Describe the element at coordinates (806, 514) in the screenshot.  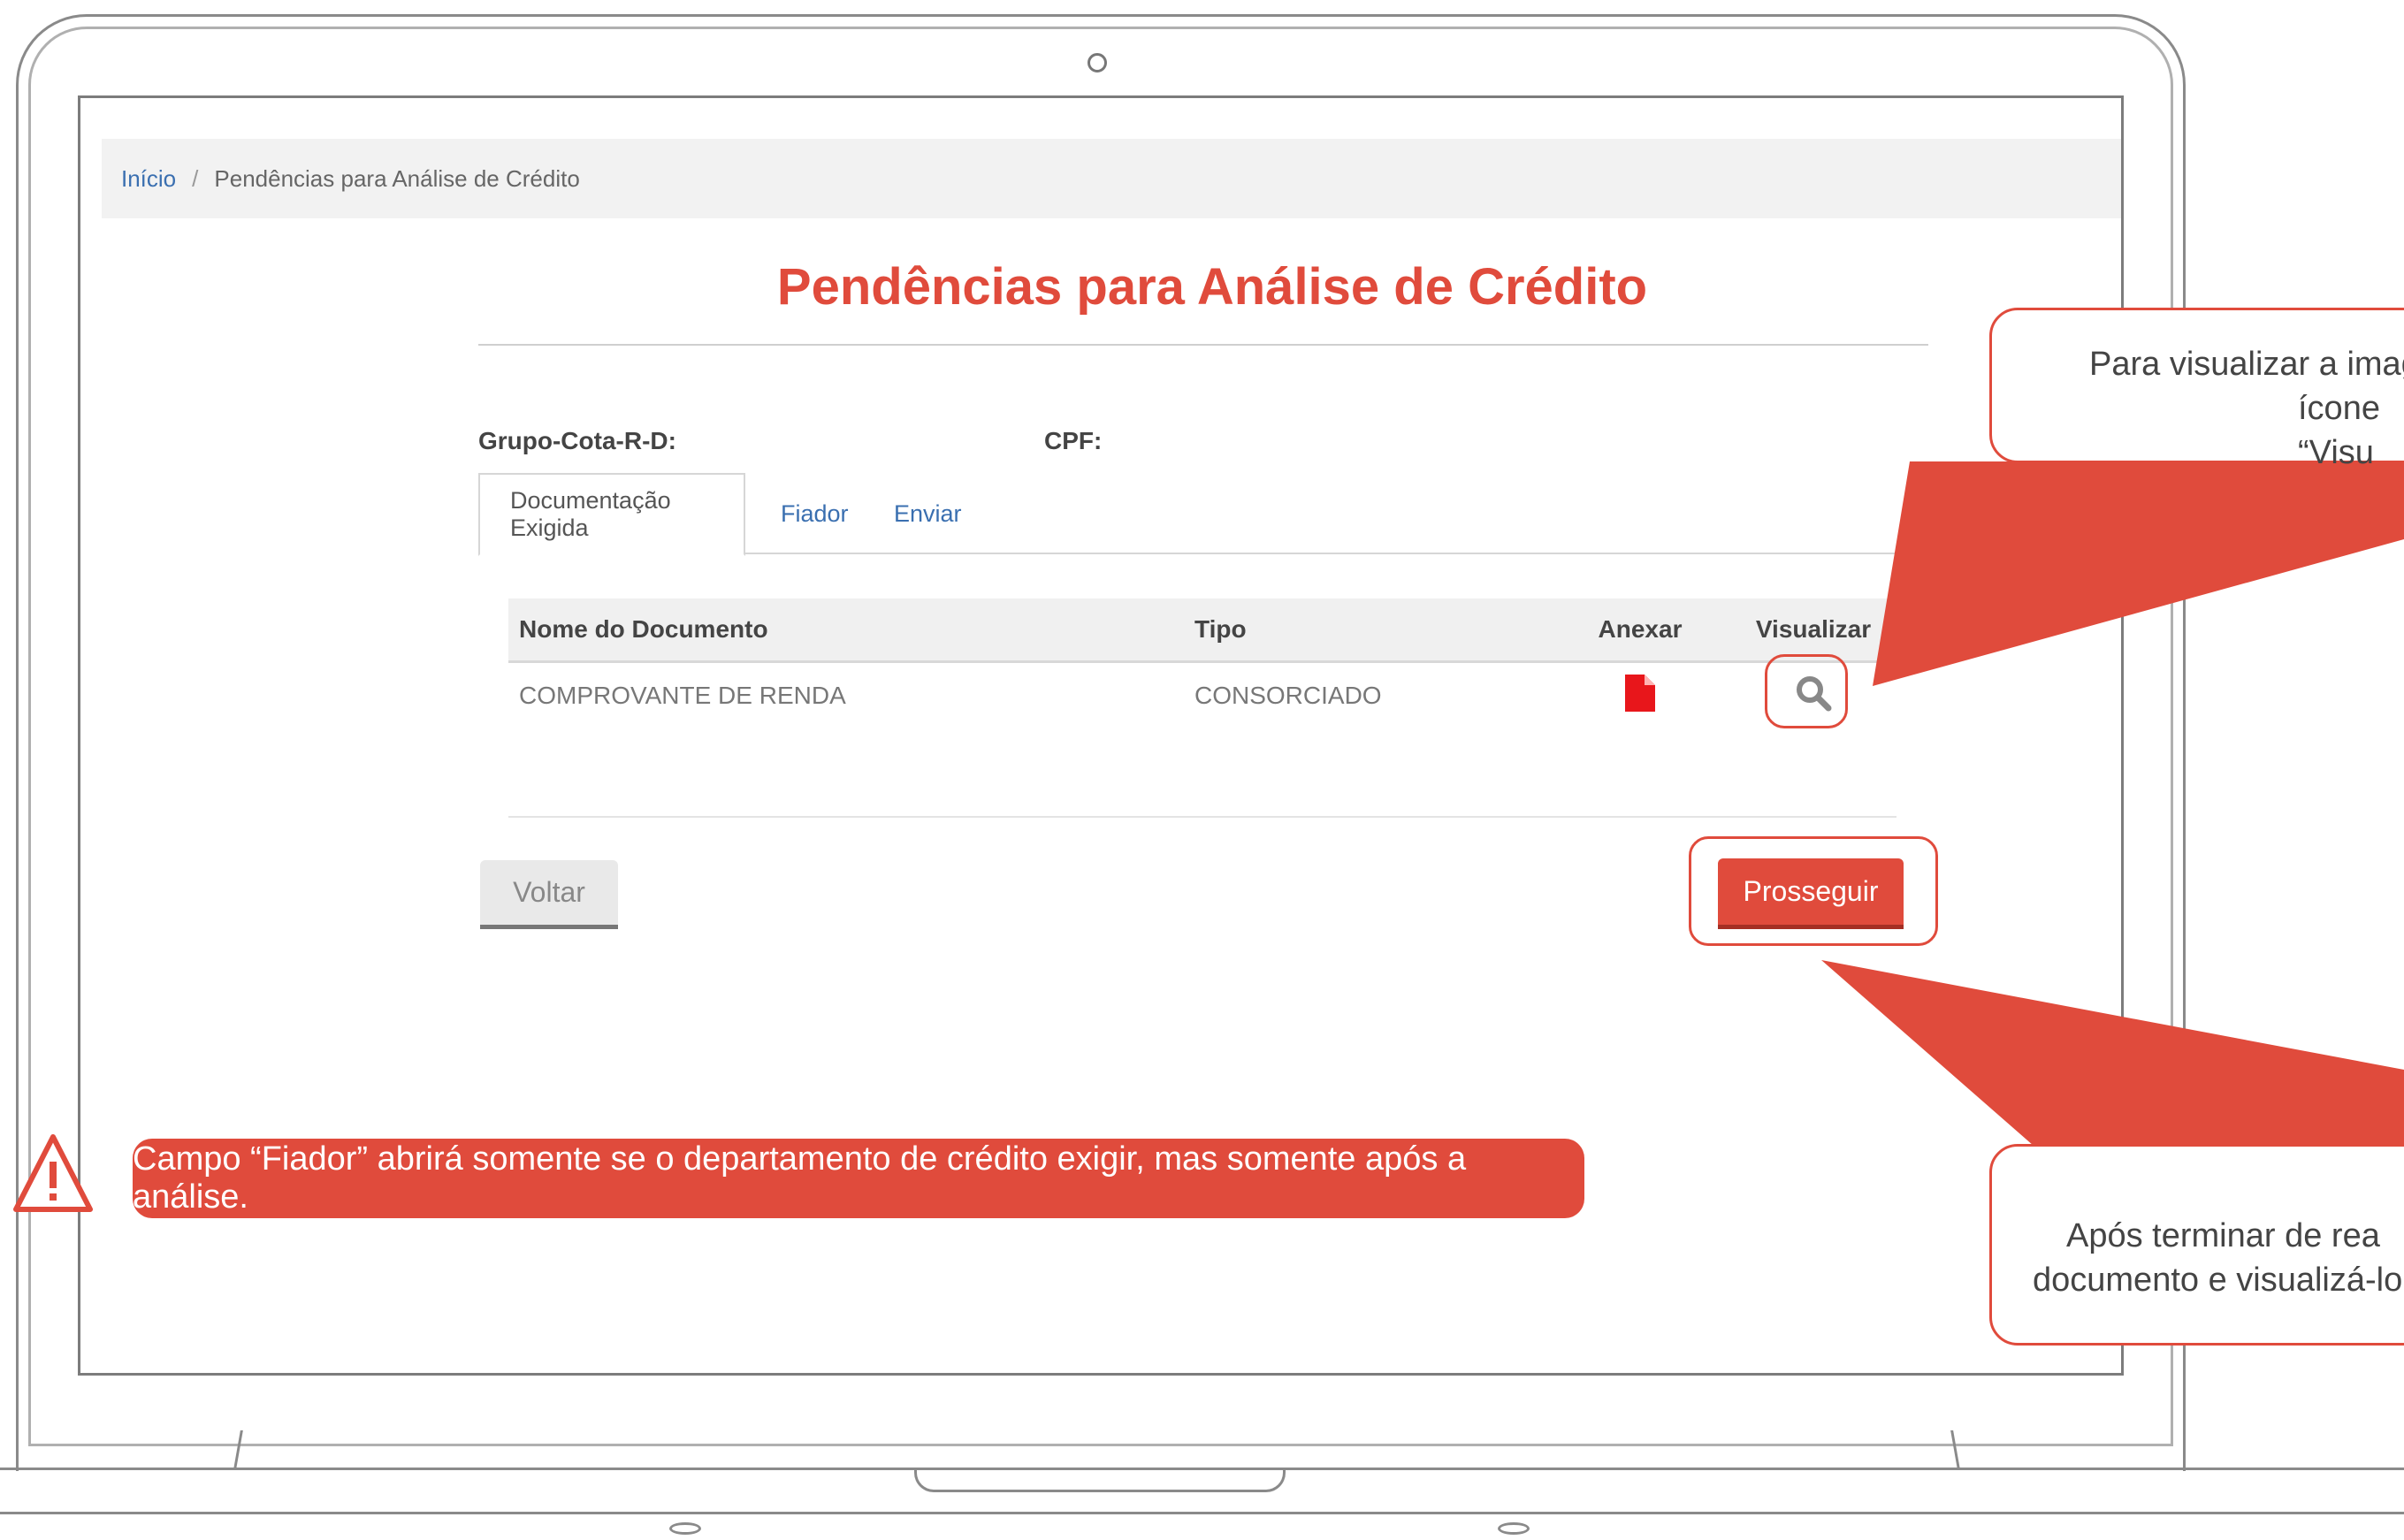
I see `tab-fiador: Fiador` at that location.